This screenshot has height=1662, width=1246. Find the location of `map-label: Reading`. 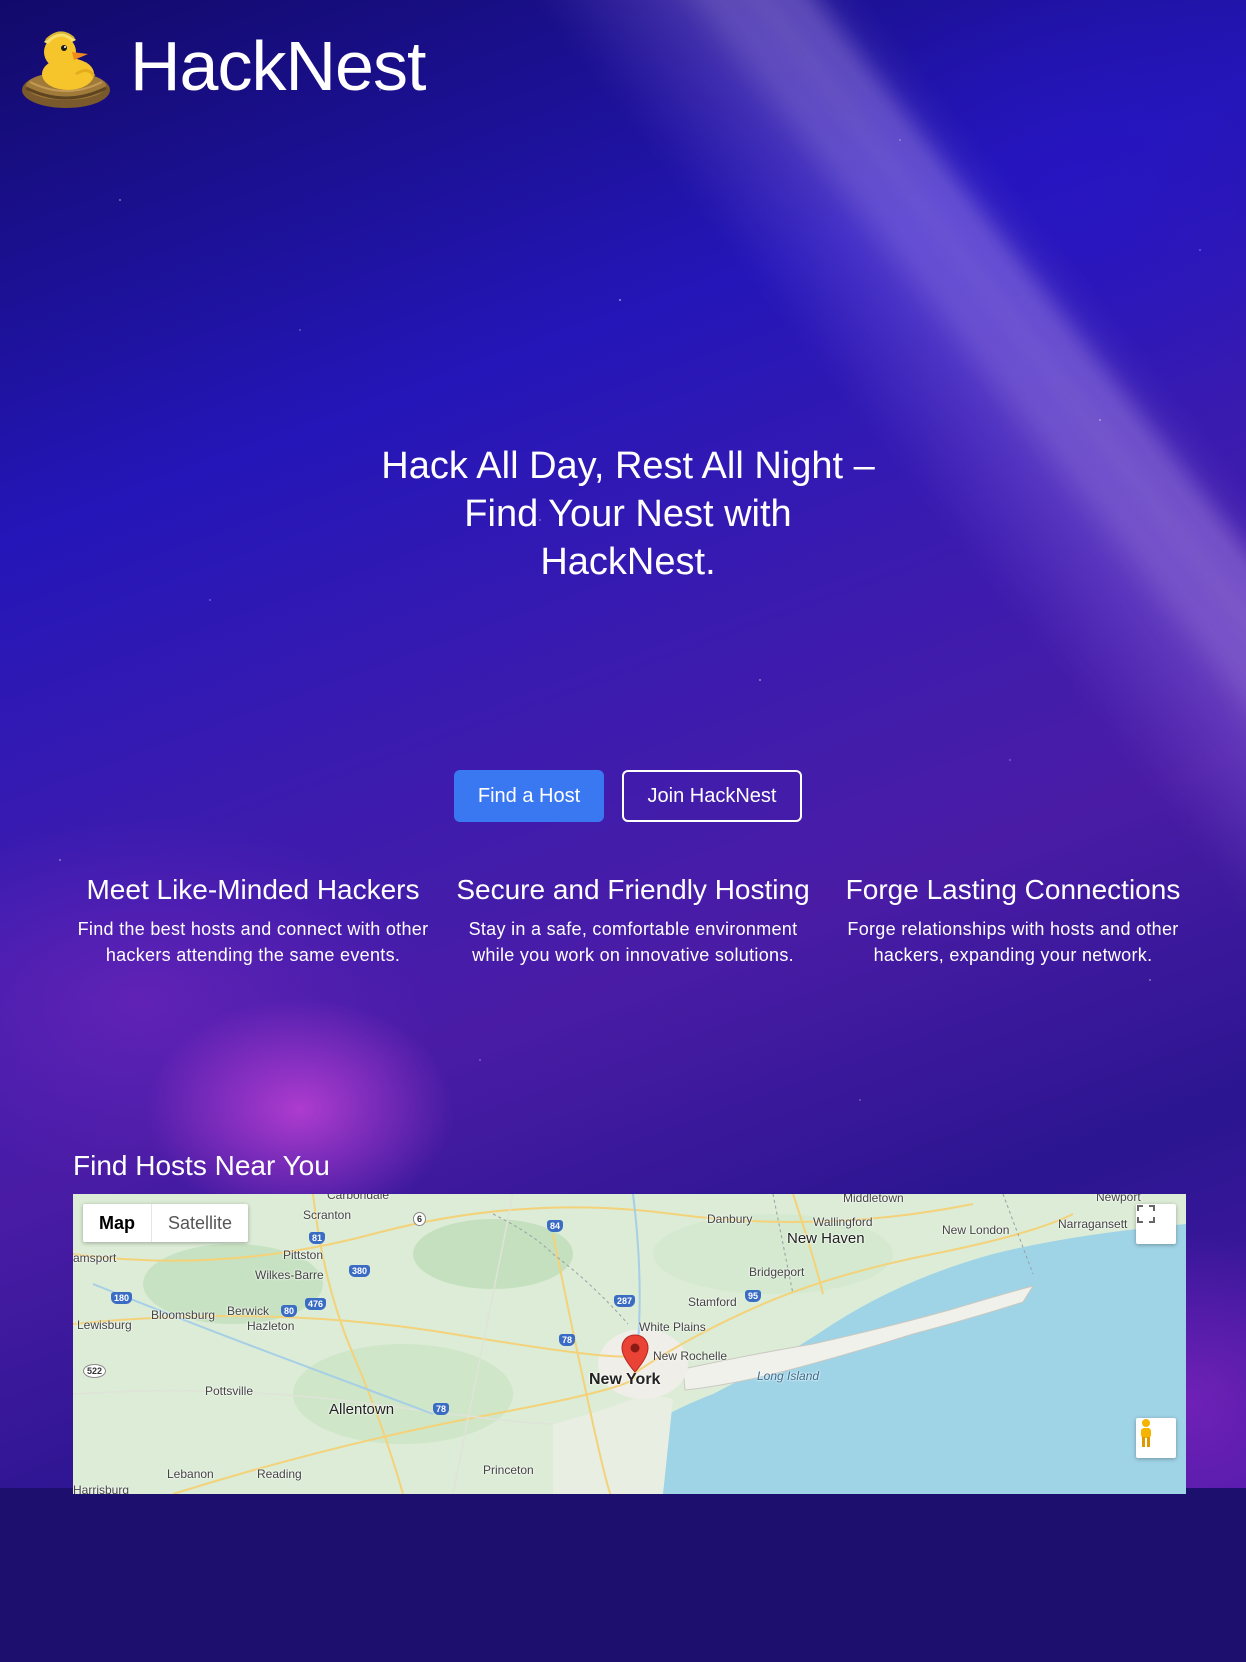

map-label: Reading is located at coordinates (279, 1474).